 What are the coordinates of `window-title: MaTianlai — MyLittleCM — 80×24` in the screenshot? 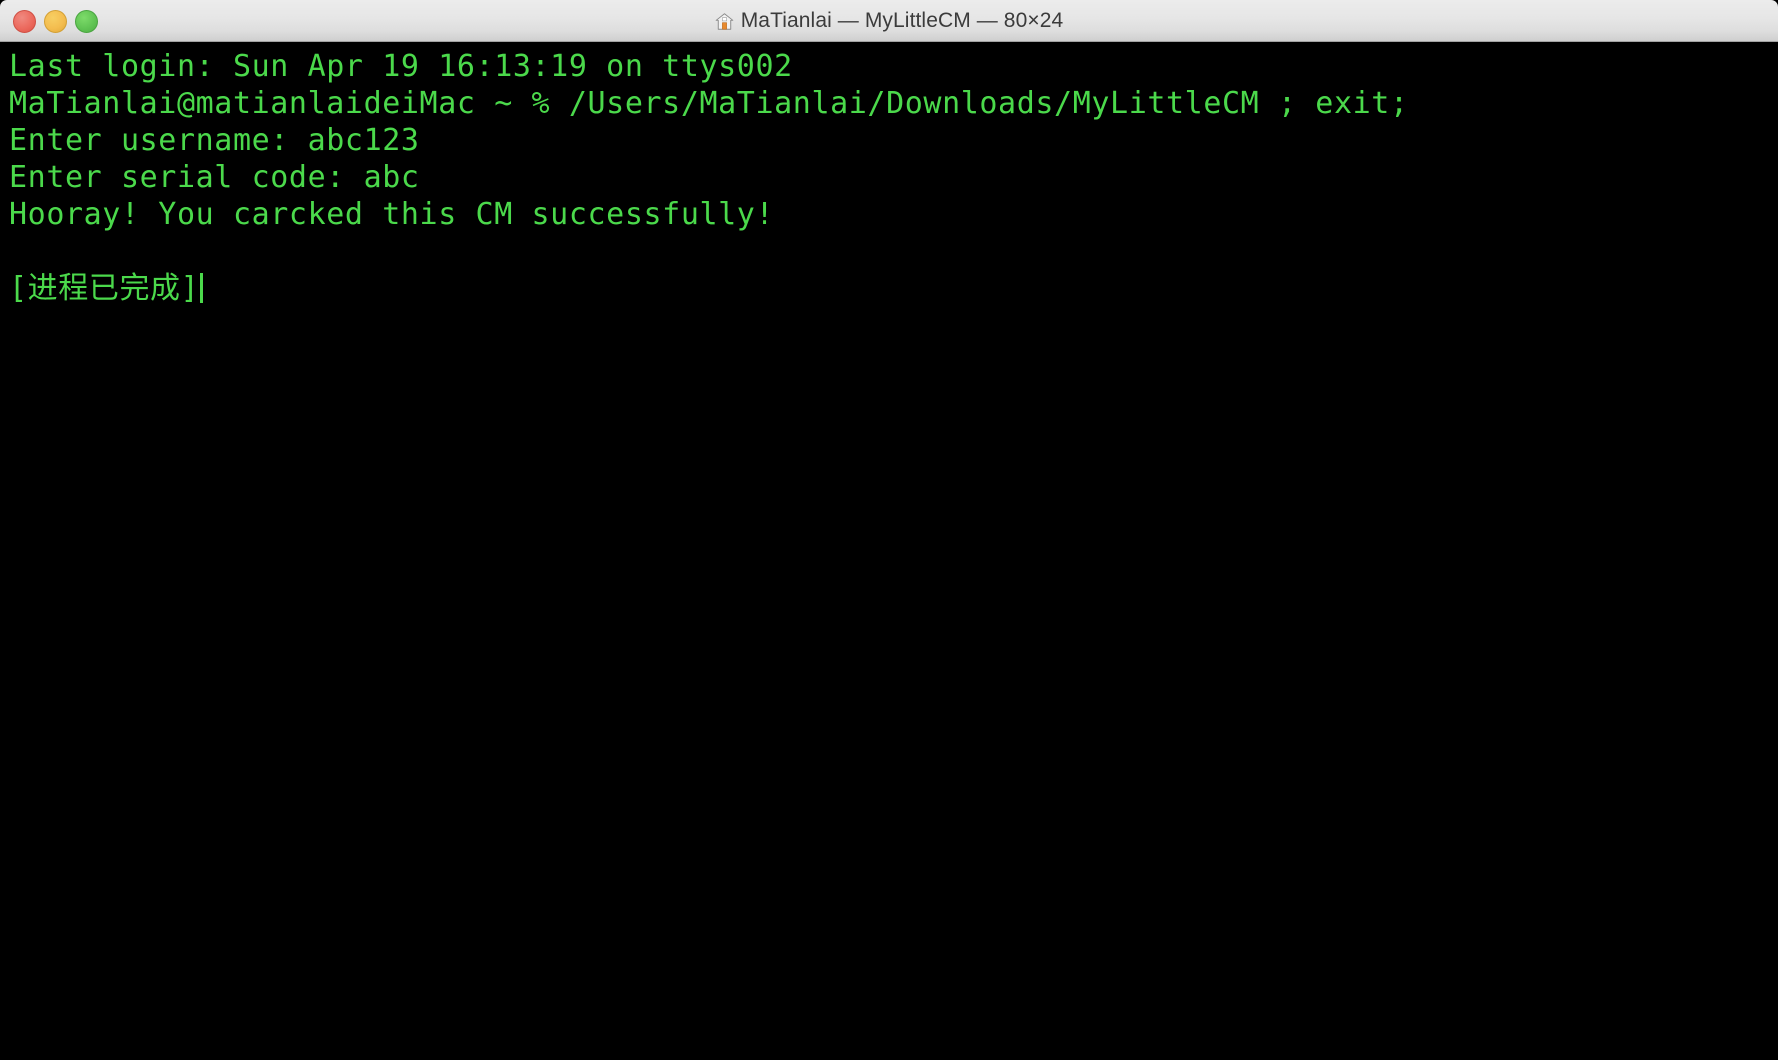 It's located at (902, 20).